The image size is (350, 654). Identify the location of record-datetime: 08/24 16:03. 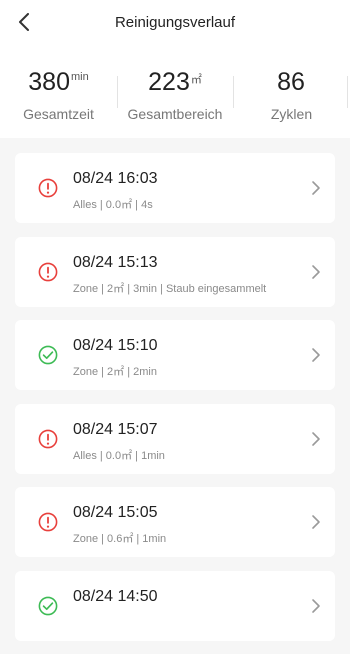
(115, 178).